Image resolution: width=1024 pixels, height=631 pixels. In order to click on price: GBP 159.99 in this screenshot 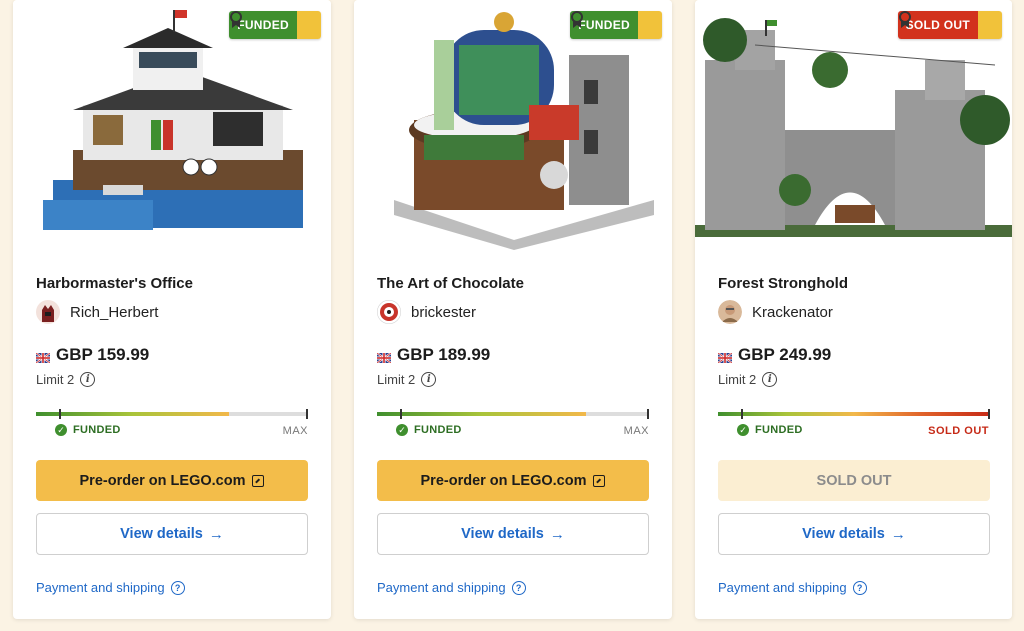, I will do `click(92, 355)`.